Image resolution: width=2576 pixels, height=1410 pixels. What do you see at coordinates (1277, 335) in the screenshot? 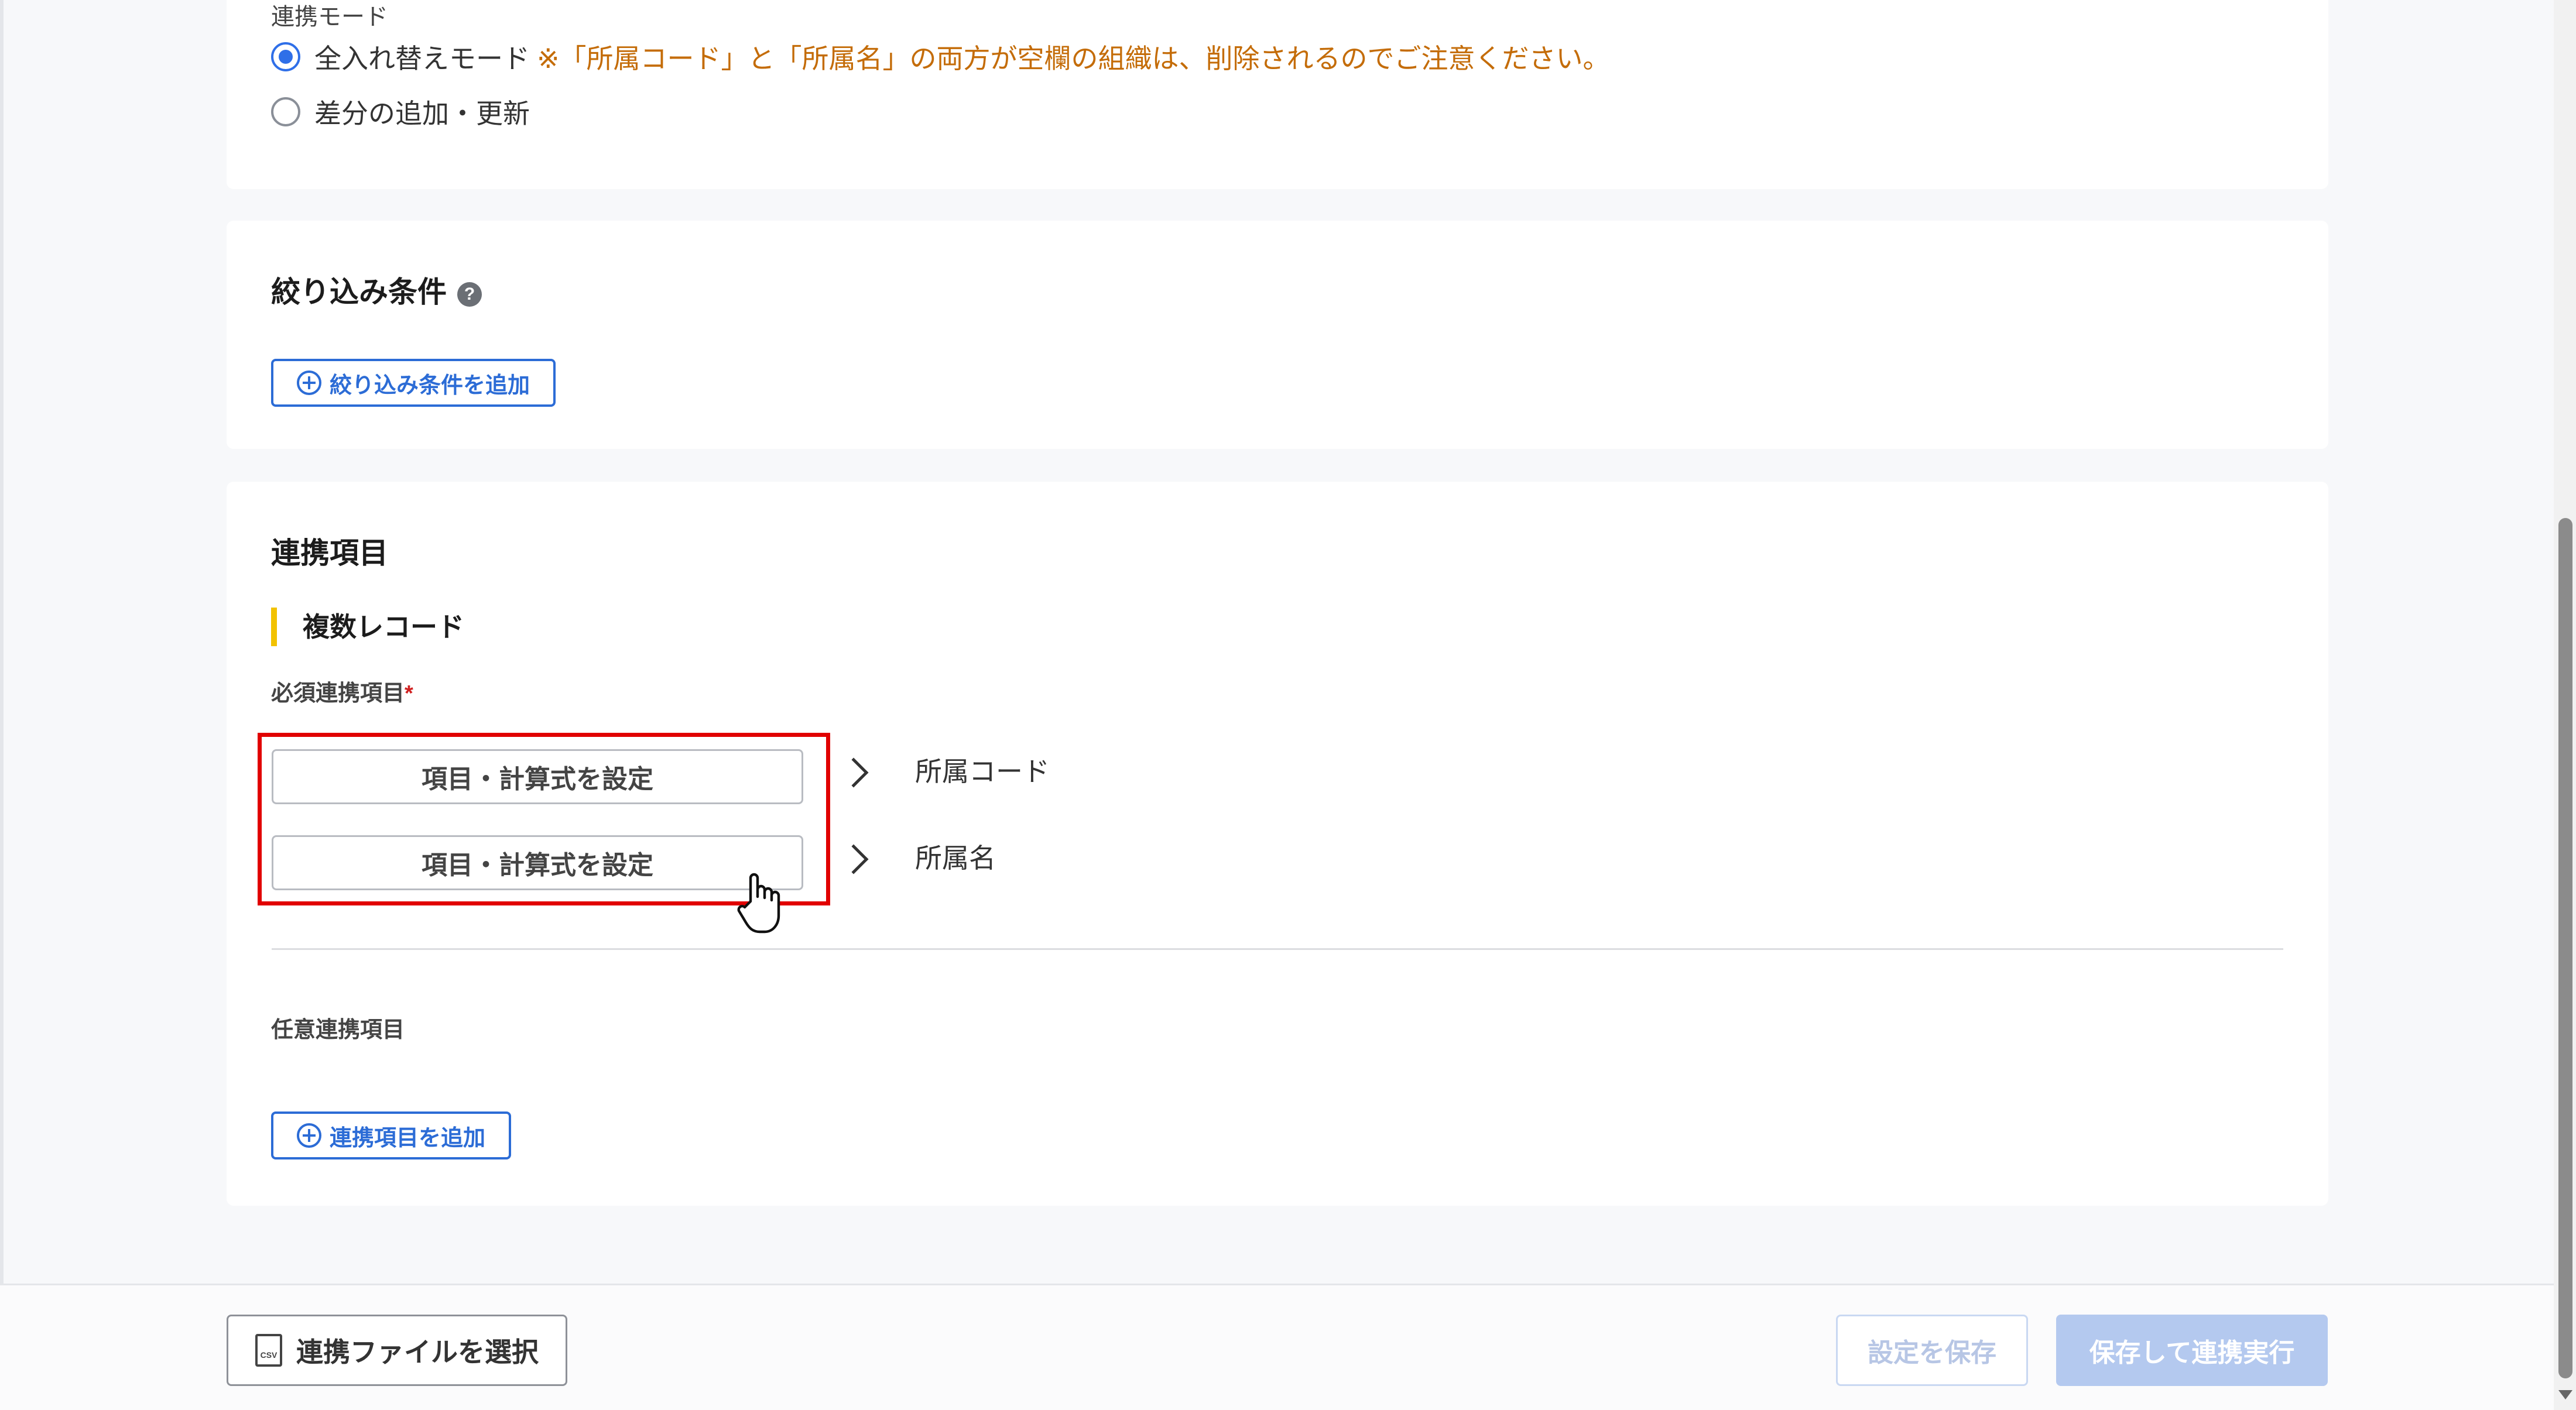
I see `filter-card: 絞り込み条件? 絞り込み条件を追加` at bounding box center [1277, 335].